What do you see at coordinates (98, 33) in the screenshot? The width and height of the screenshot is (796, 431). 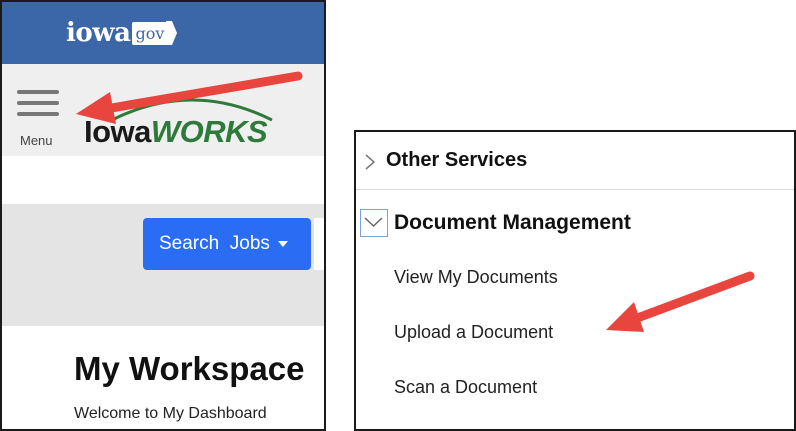 I see `gov-logo-main: iowa` at bounding box center [98, 33].